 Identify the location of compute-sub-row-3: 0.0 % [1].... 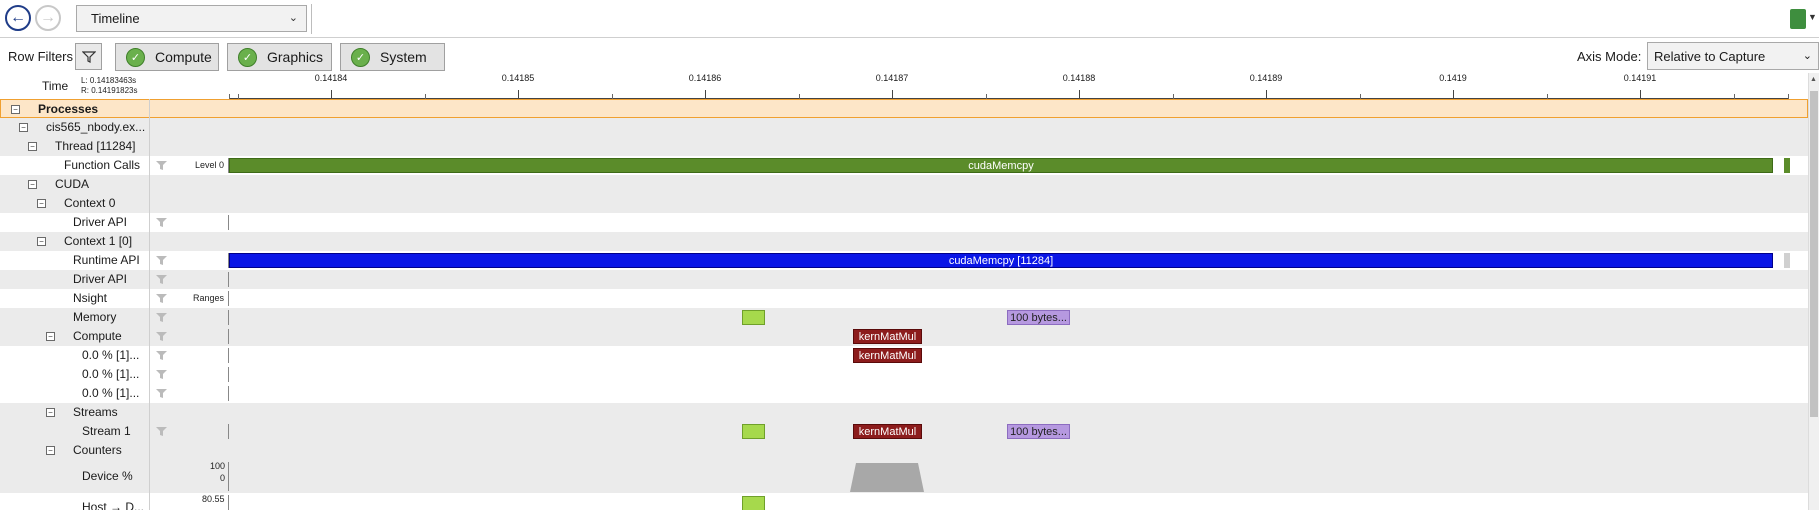
(904, 393).